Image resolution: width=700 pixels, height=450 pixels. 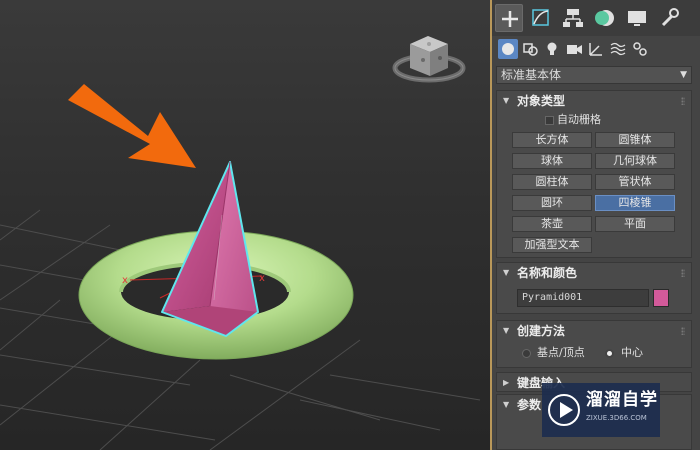 I want to click on object-category-icons, so click(x=596, y=49).